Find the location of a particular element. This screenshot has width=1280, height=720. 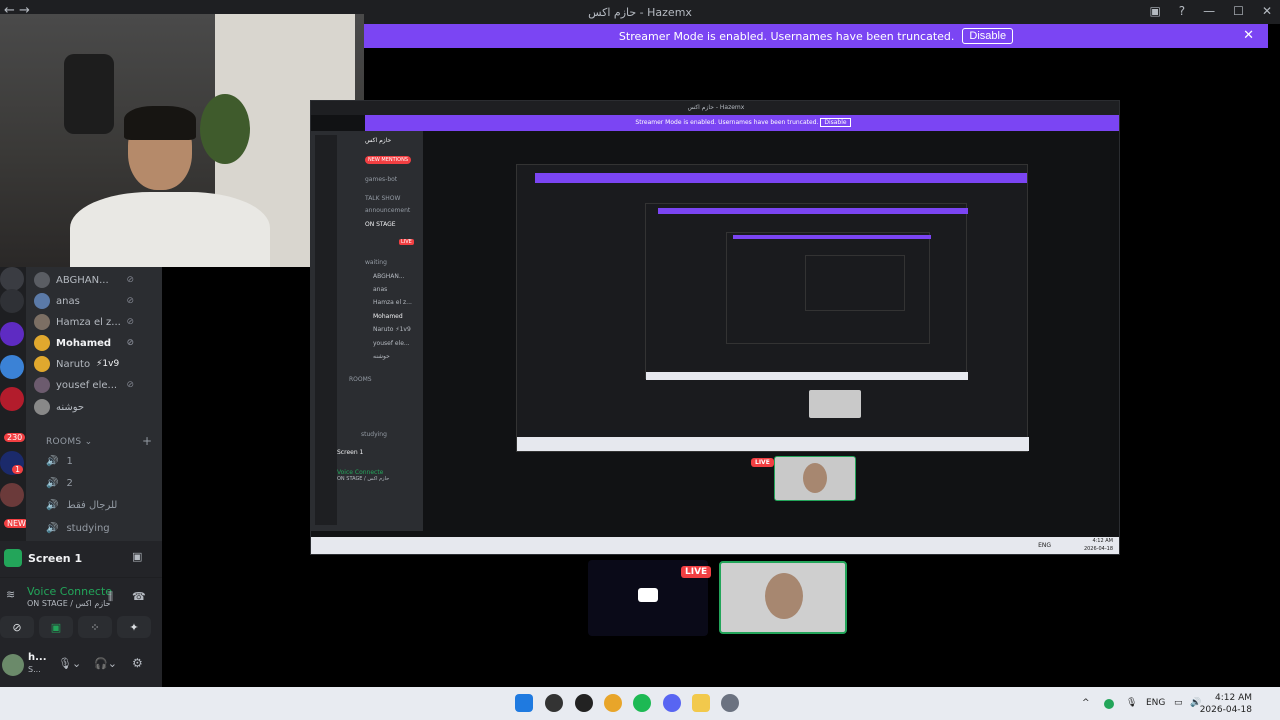

voice-channel-item: 🔊 studying is located at coordinates (78, 528).